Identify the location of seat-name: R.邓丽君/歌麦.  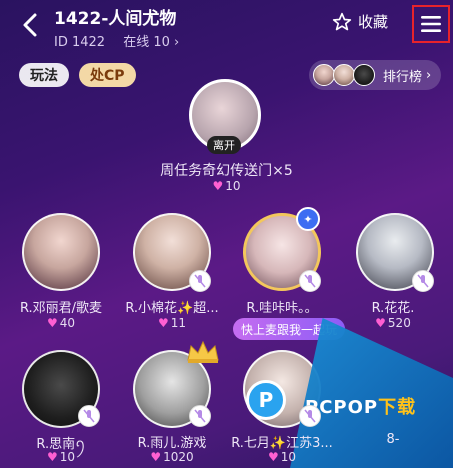
(61, 308).